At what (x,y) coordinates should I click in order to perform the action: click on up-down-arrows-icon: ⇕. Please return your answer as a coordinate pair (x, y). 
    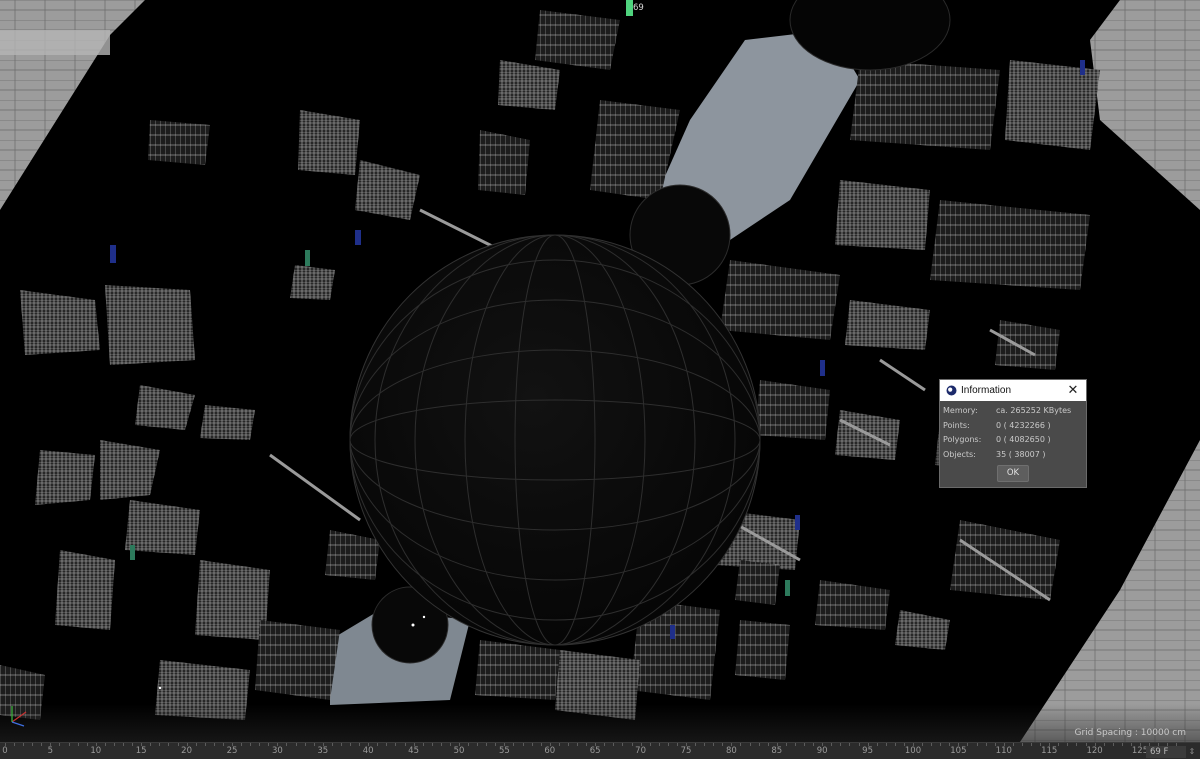
    Looking at the image, I should click on (1192, 752).